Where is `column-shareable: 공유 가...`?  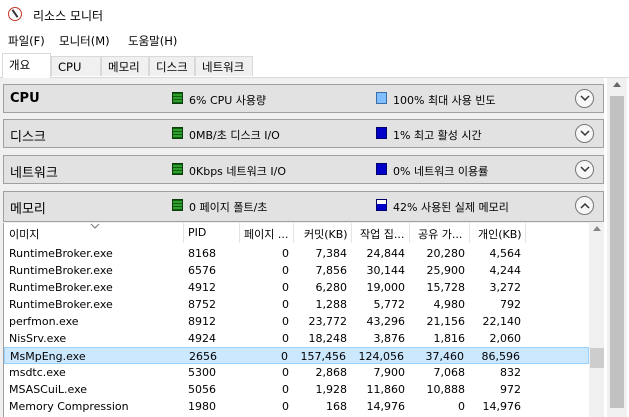 column-shareable: 공유 가... is located at coordinates (440, 234).